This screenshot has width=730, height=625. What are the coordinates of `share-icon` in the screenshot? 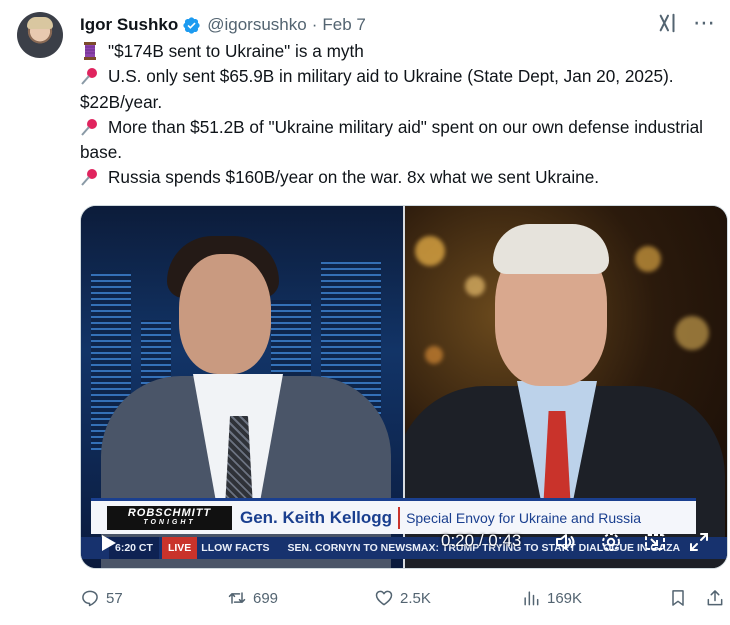 It's located at (715, 598).